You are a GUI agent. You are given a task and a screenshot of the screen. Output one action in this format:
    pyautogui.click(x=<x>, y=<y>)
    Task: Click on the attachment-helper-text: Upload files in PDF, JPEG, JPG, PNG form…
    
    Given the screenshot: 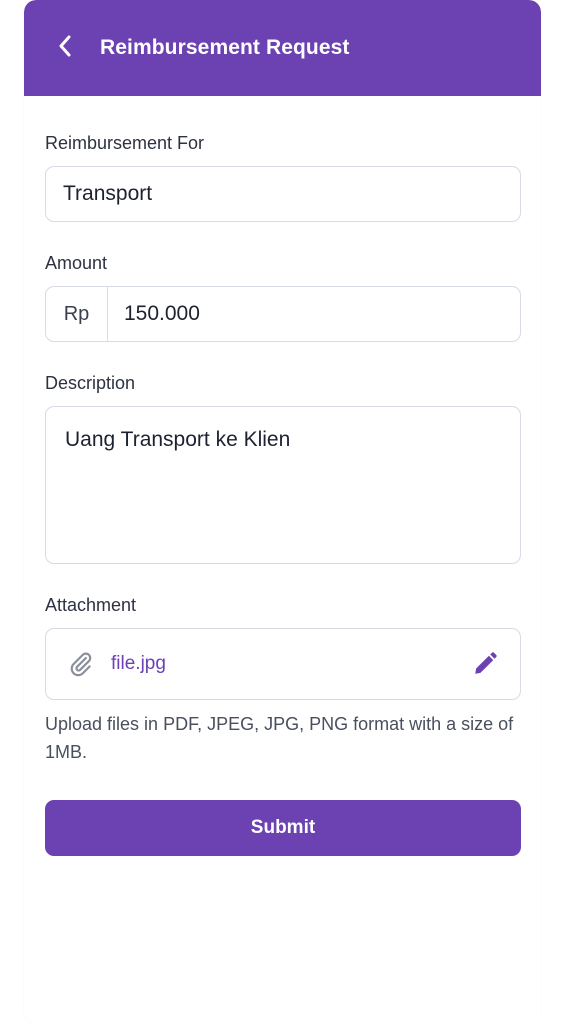 What is the action you would take?
    pyautogui.click(x=279, y=738)
    